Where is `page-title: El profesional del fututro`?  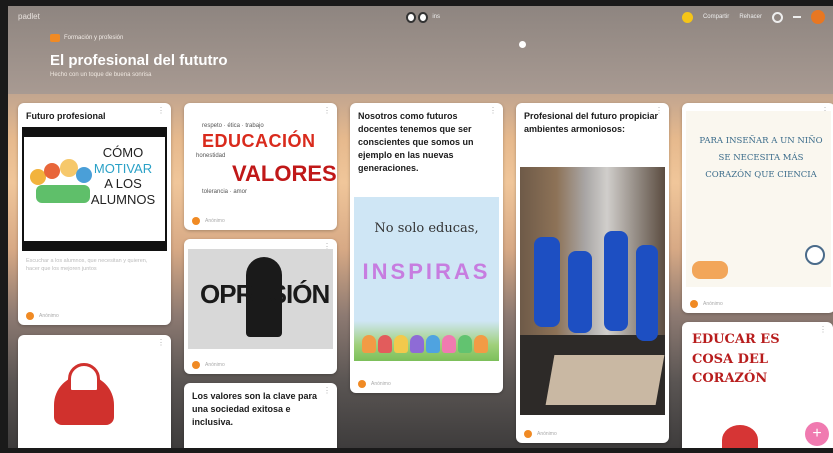 page-title: El profesional del fututro is located at coordinates (139, 60).